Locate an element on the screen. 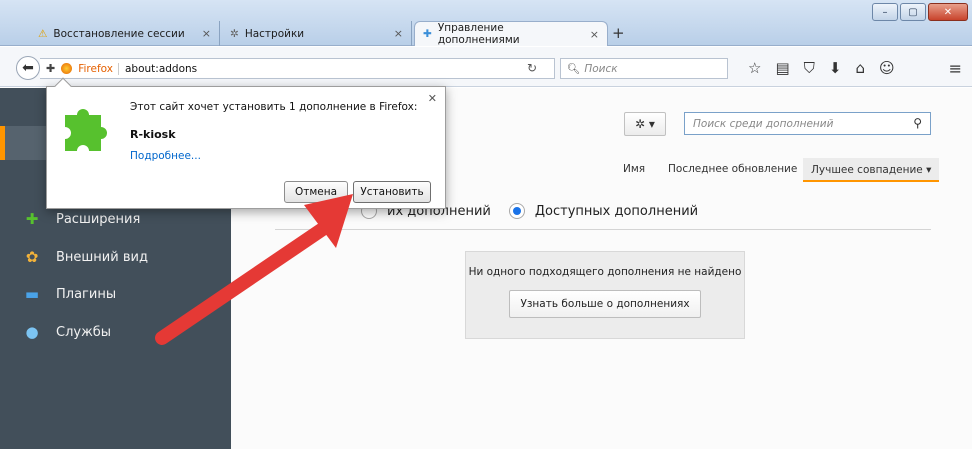  sidebar-item-label: Расширения is located at coordinates (98, 219).